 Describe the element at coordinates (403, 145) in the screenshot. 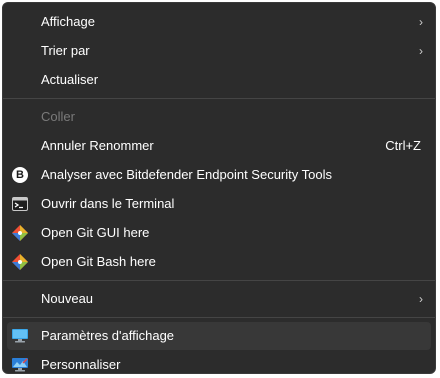

I see `shortcut-label: Ctrl+Z` at that location.